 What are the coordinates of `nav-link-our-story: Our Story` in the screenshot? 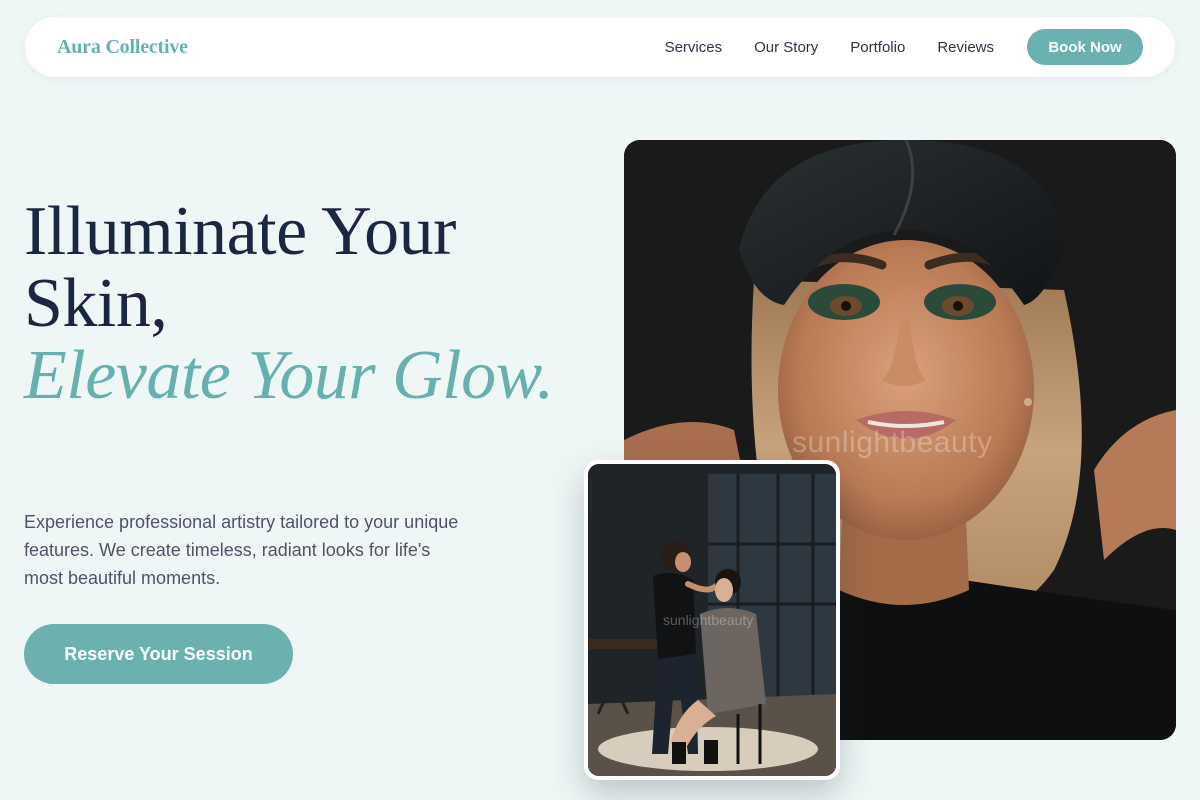 It's located at (786, 47).